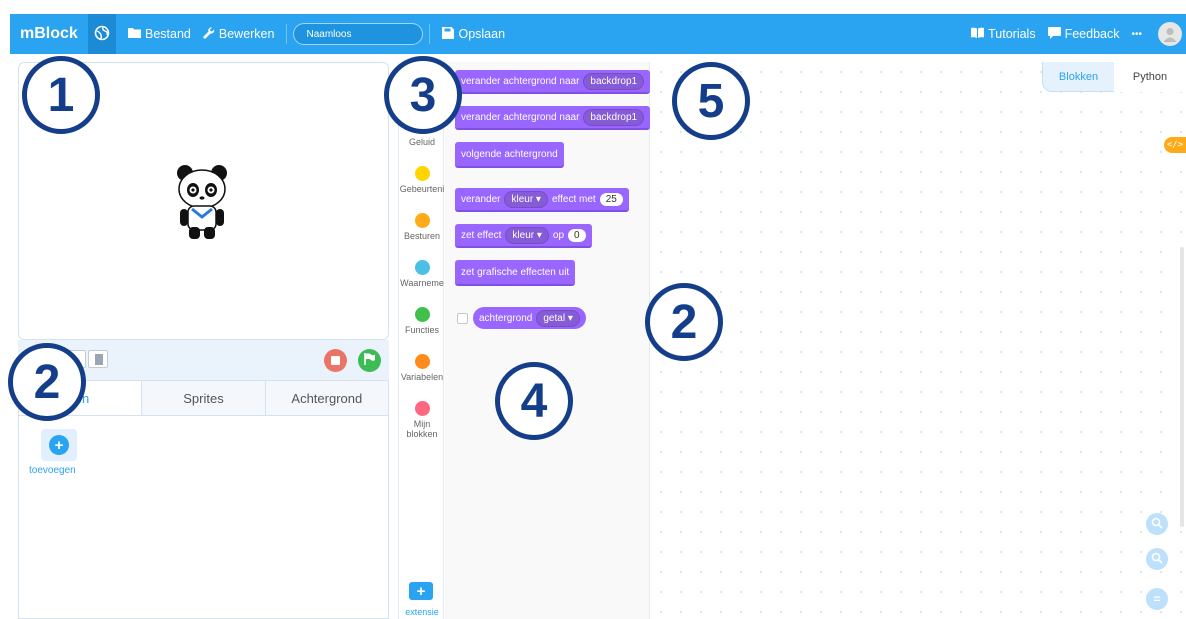 This screenshot has width=1186, height=619. Describe the element at coordinates (422, 173) in the screenshot. I see `events-dot-icon` at that location.